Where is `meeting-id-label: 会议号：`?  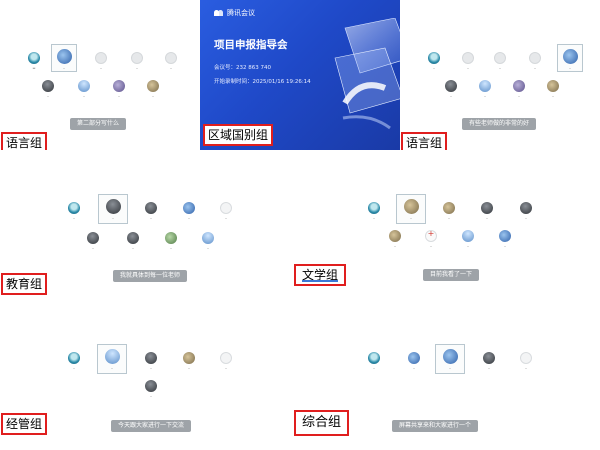 meeting-id-label: 会议号： is located at coordinates (225, 68).